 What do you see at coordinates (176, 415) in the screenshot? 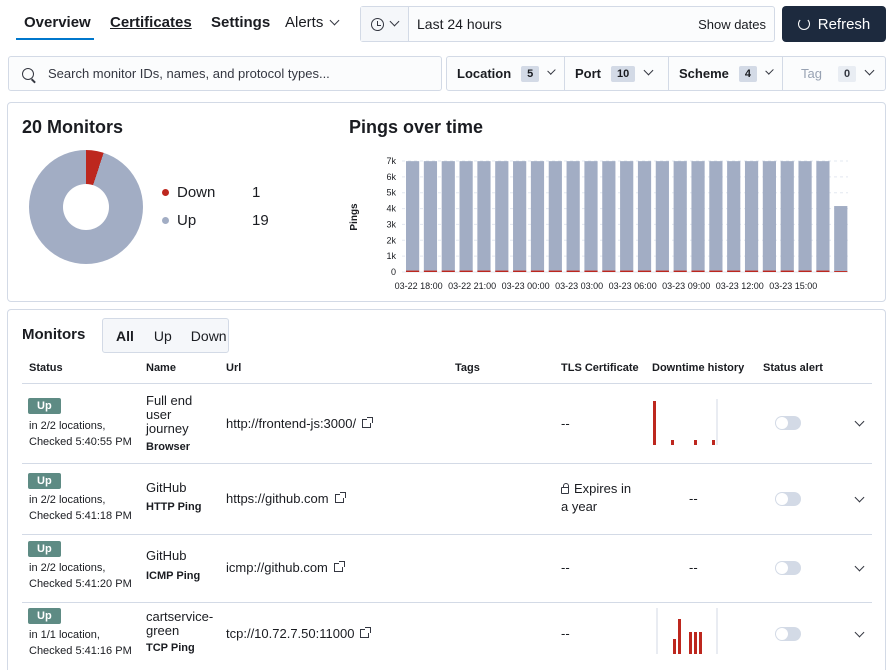
I see `monitor-name-link: Full end user journey` at bounding box center [176, 415].